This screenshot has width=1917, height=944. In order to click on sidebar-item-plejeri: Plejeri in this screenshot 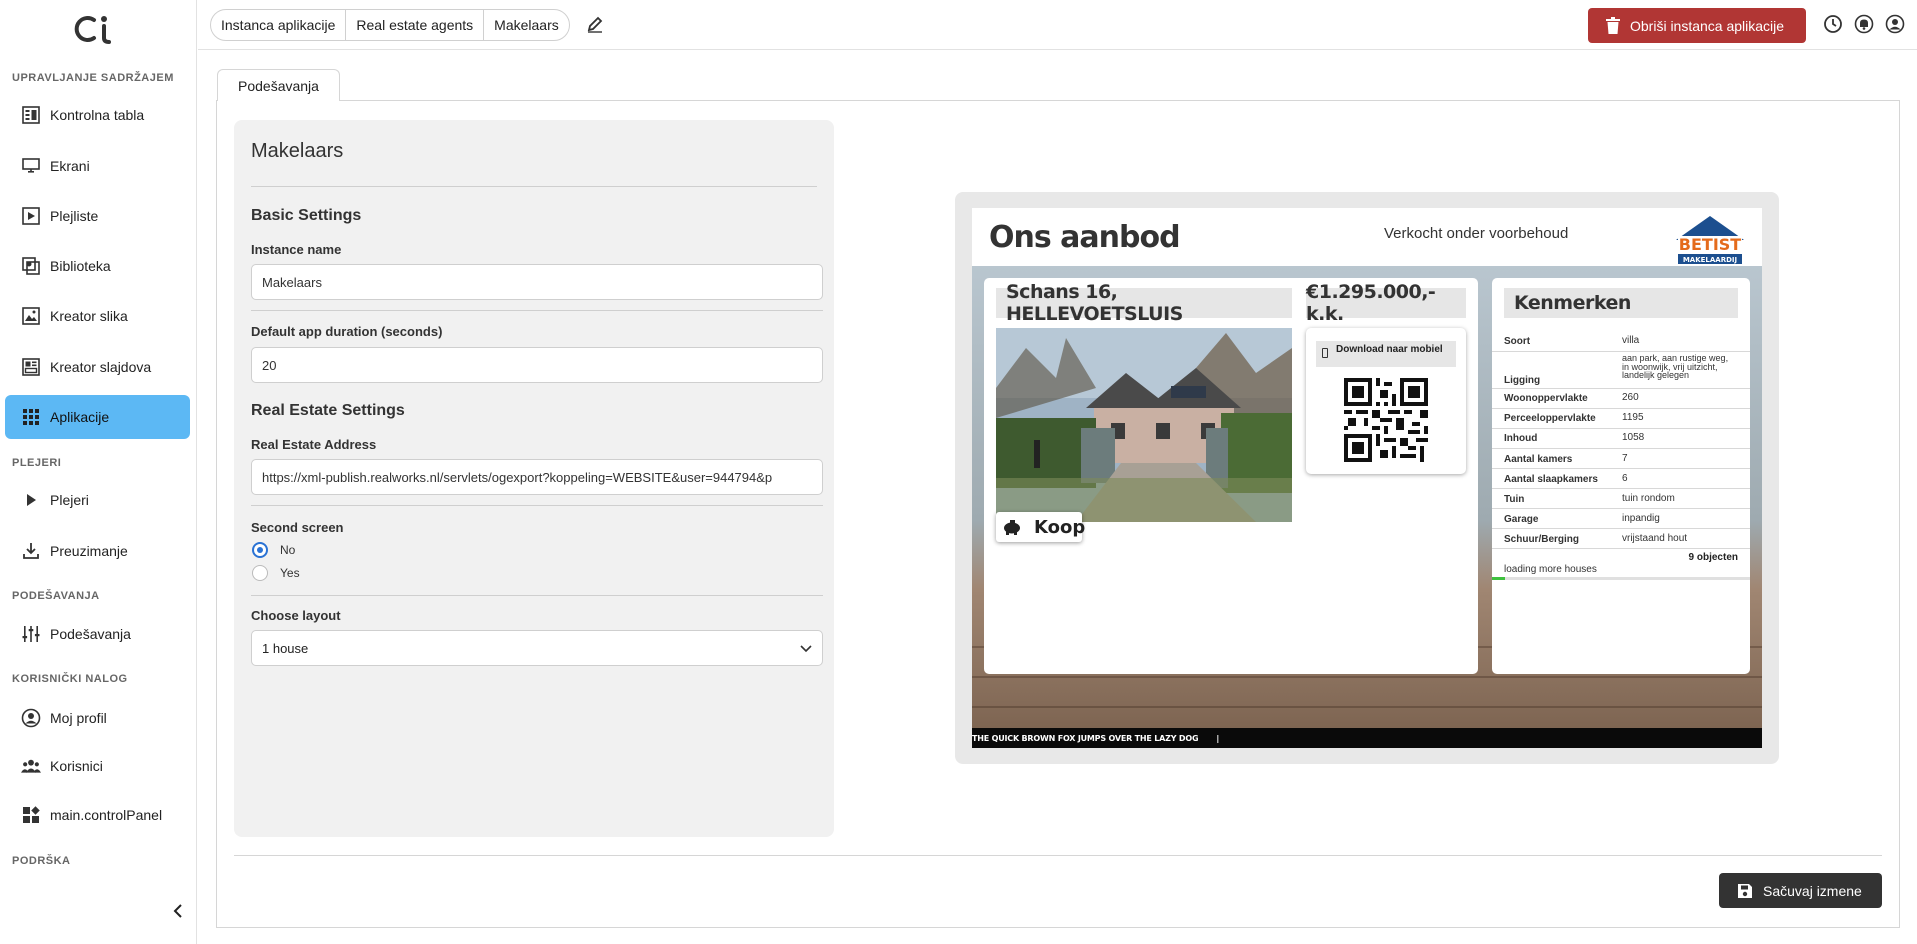, I will do `click(97, 500)`.